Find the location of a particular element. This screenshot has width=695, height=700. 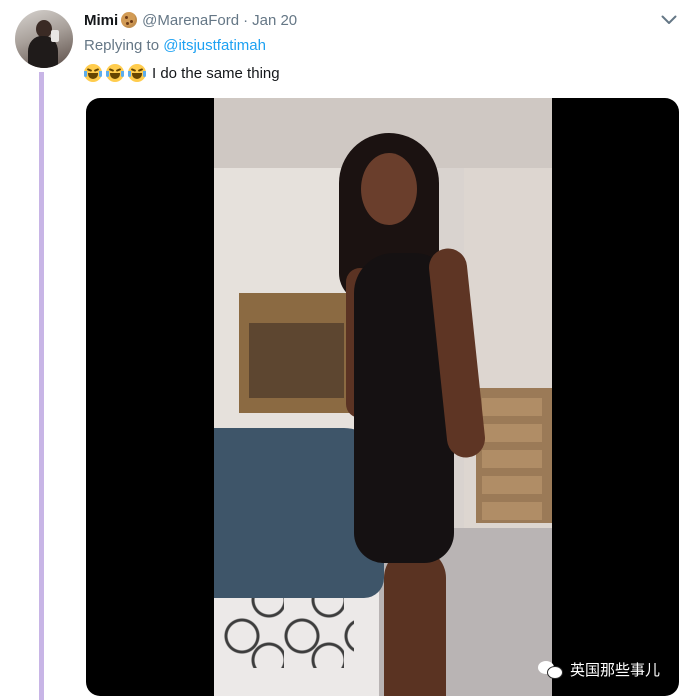

person-face is located at coordinates (389, 189).